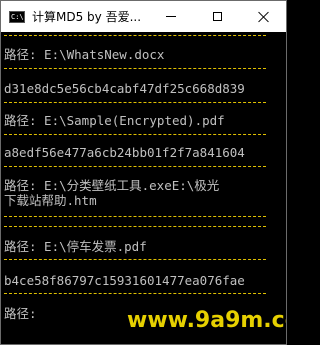 The image size is (320, 345). Describe the element at coordinates (124, 152) in the screenshot. I see `console-line-hash: a8edf56e477a6cb24bb01f2f7a841604` at that location.